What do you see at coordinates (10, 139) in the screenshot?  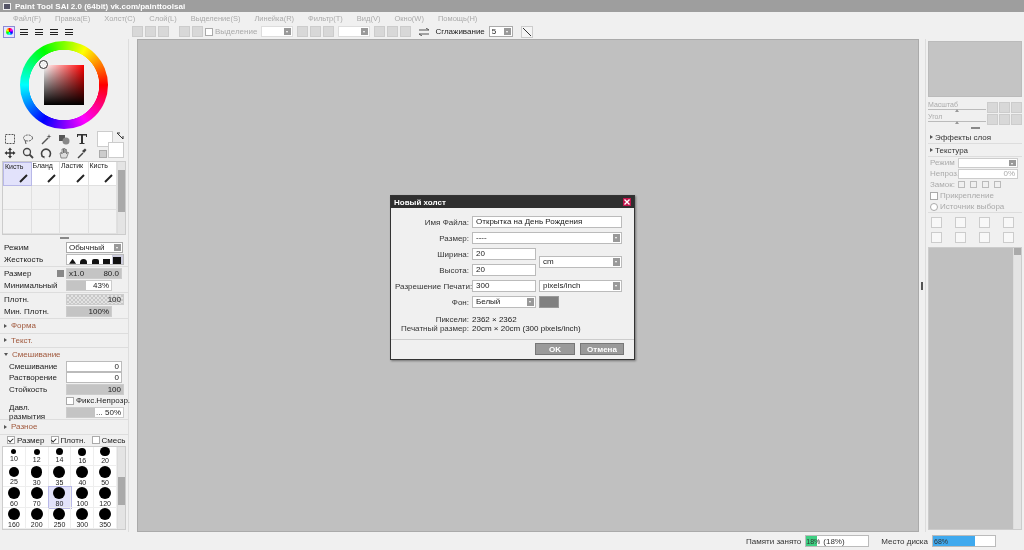 I see `rectangle-select-icon` at bounding box center [10, 139].